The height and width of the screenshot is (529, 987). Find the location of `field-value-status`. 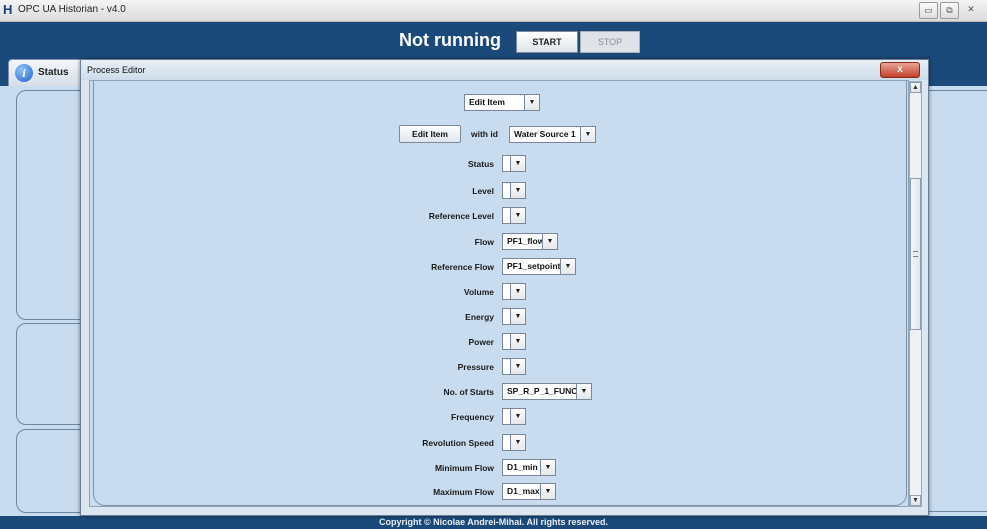

field-value-status is located at coordinates (506, 163).